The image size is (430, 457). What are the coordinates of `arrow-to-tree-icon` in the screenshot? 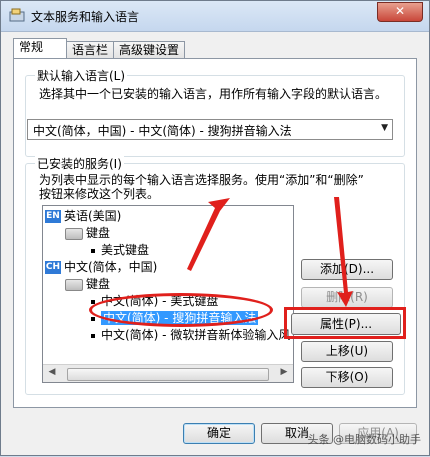 It's located at (208, 234).